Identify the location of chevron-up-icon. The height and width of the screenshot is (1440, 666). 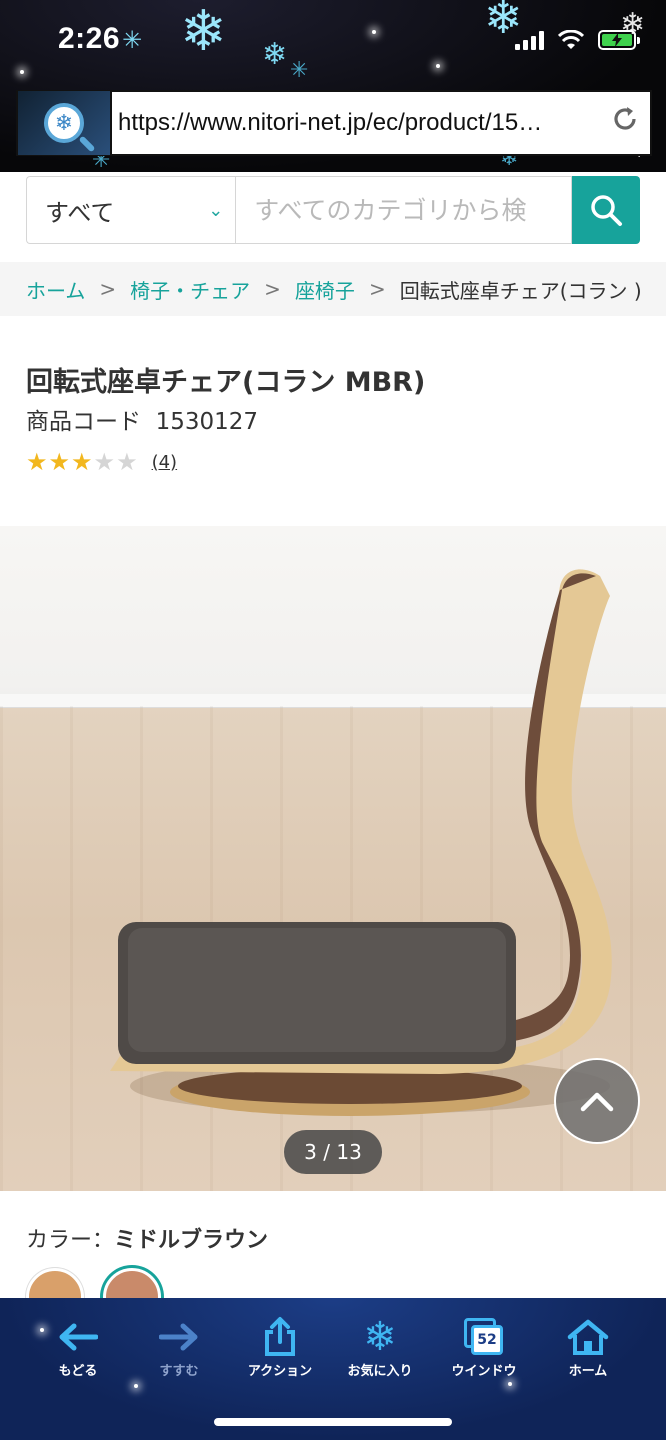
(597, 1102).